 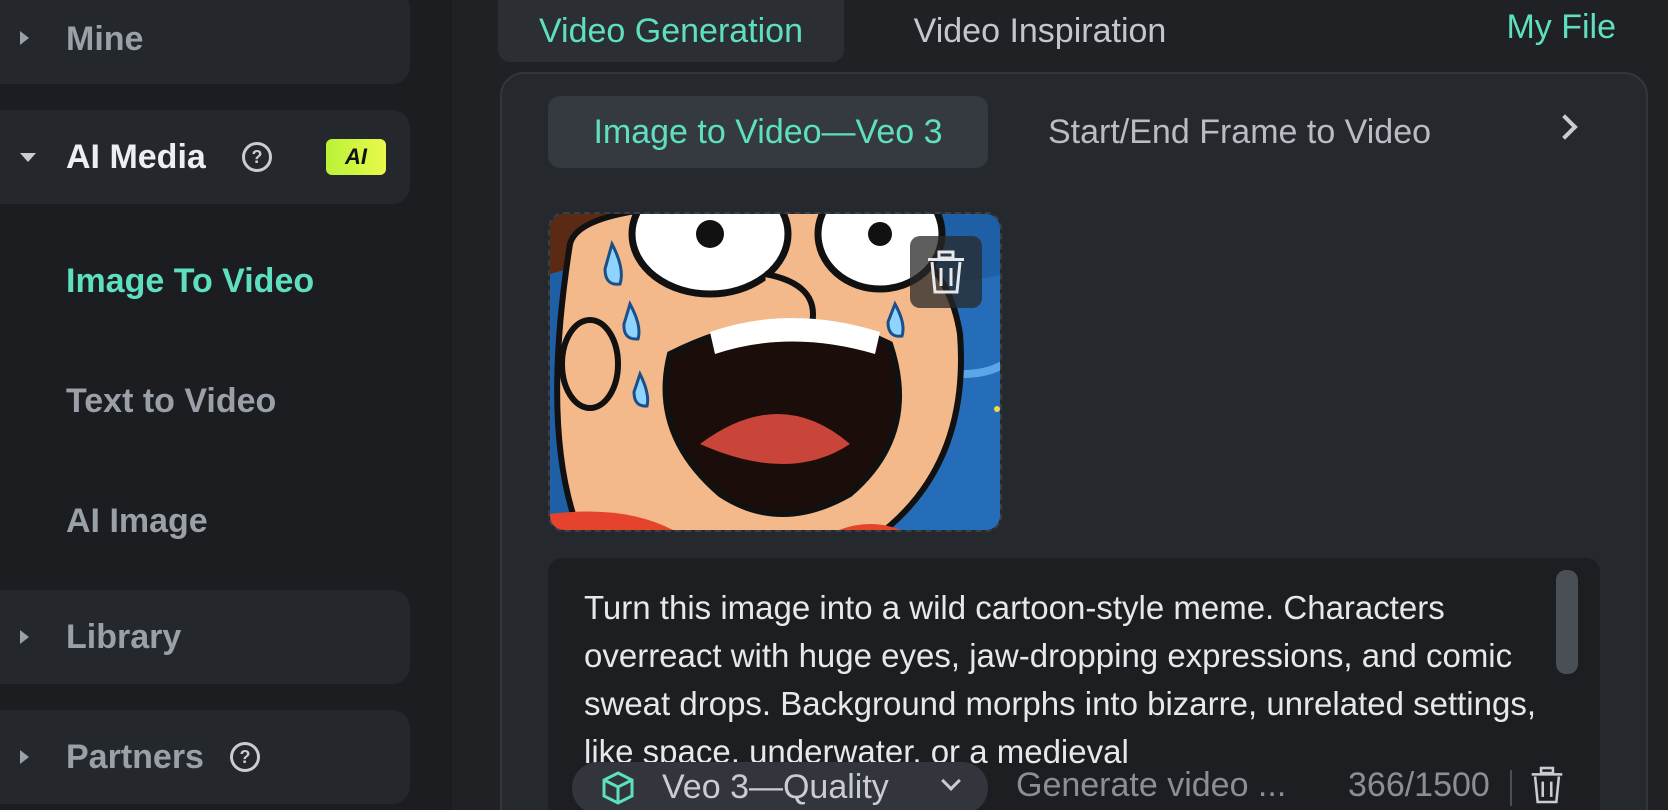 What do you see at coordinates (1419, 785) in the screenshot?
I see `character-counter: 366/1500` at bounding box center [1419, 785].